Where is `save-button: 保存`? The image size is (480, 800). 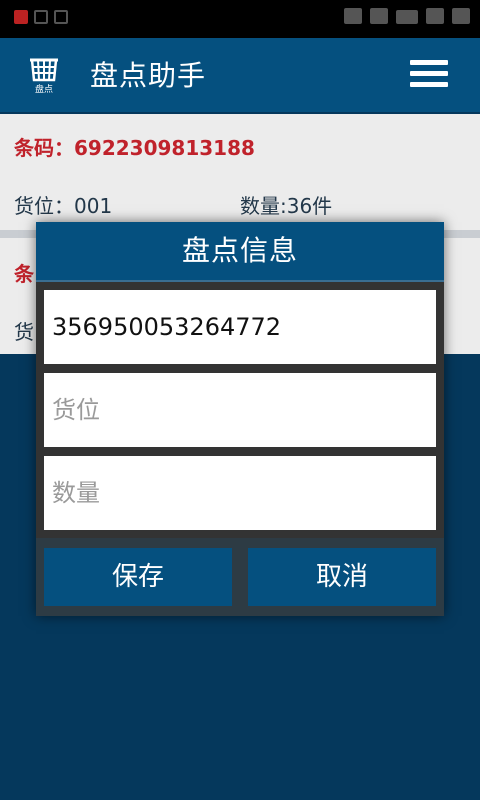 save-button: 保存 is located at coordinates (138, 577).